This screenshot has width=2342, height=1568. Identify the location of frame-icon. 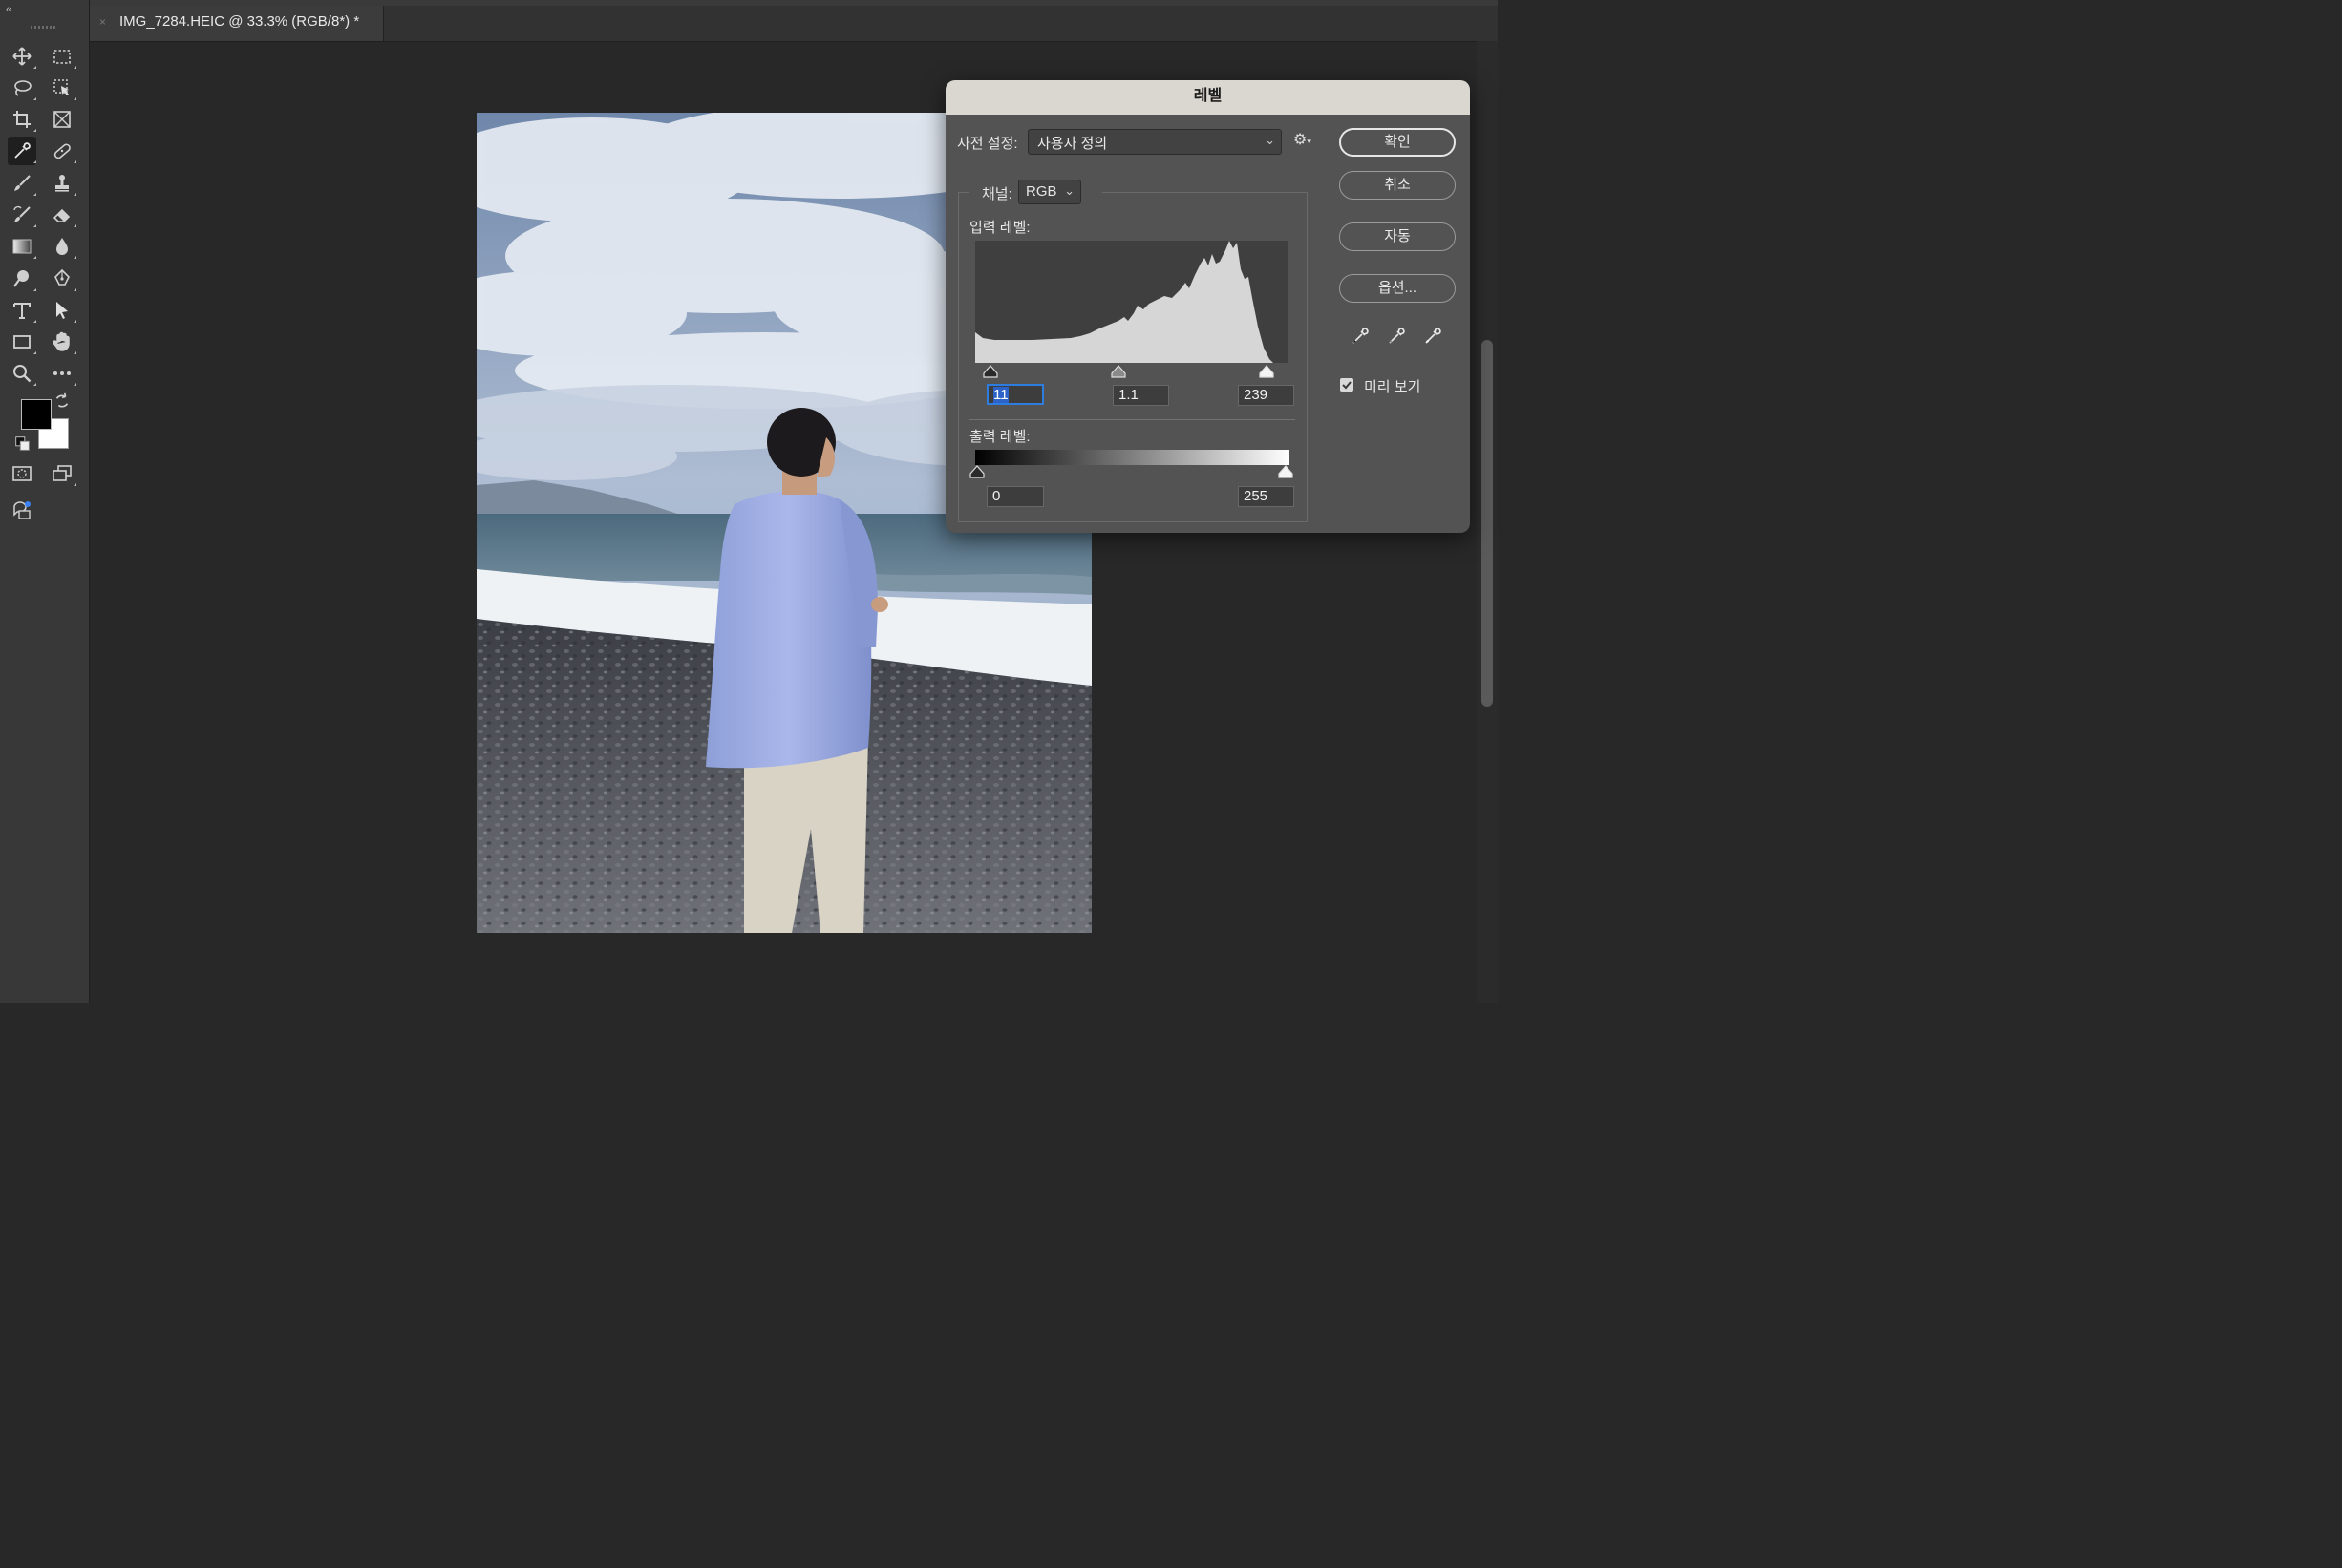
(62, 119).